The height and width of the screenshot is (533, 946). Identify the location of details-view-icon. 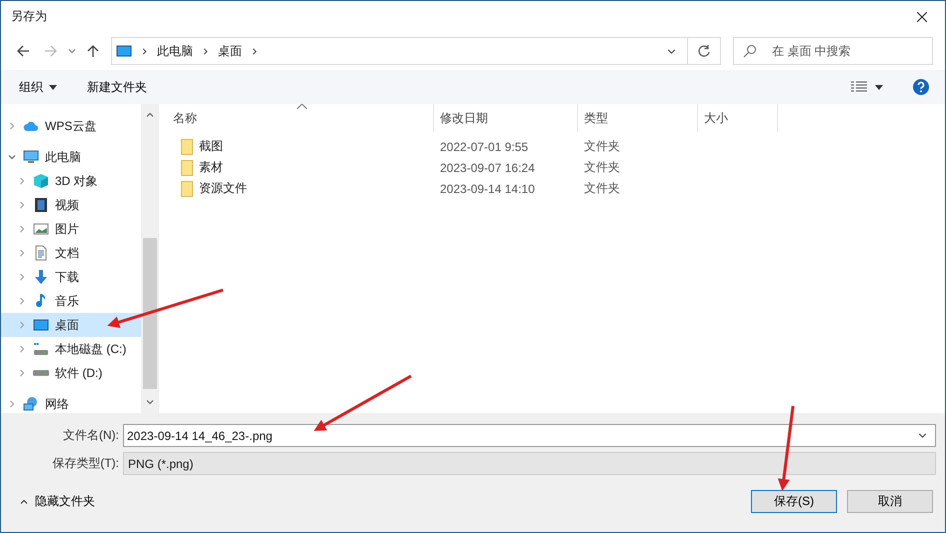
(859, 87).